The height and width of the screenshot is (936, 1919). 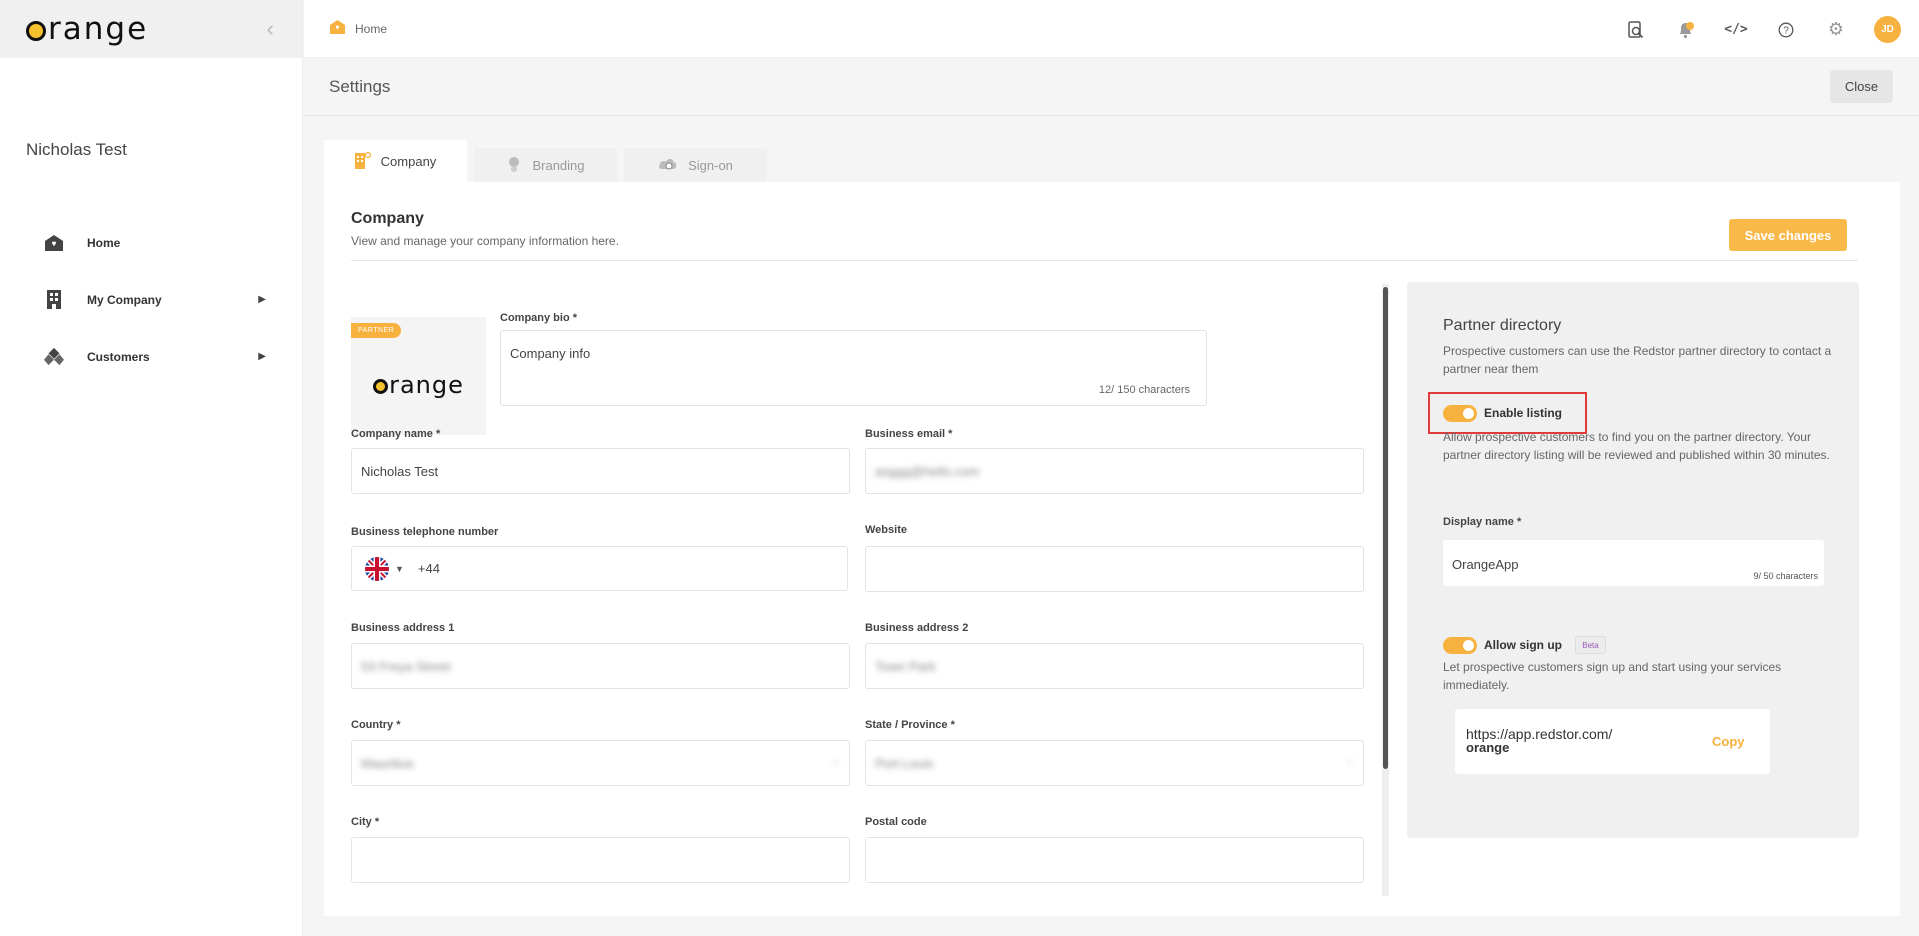 I want to click on partner-directory-title: Partner directory, so click(x=1502, y=325).